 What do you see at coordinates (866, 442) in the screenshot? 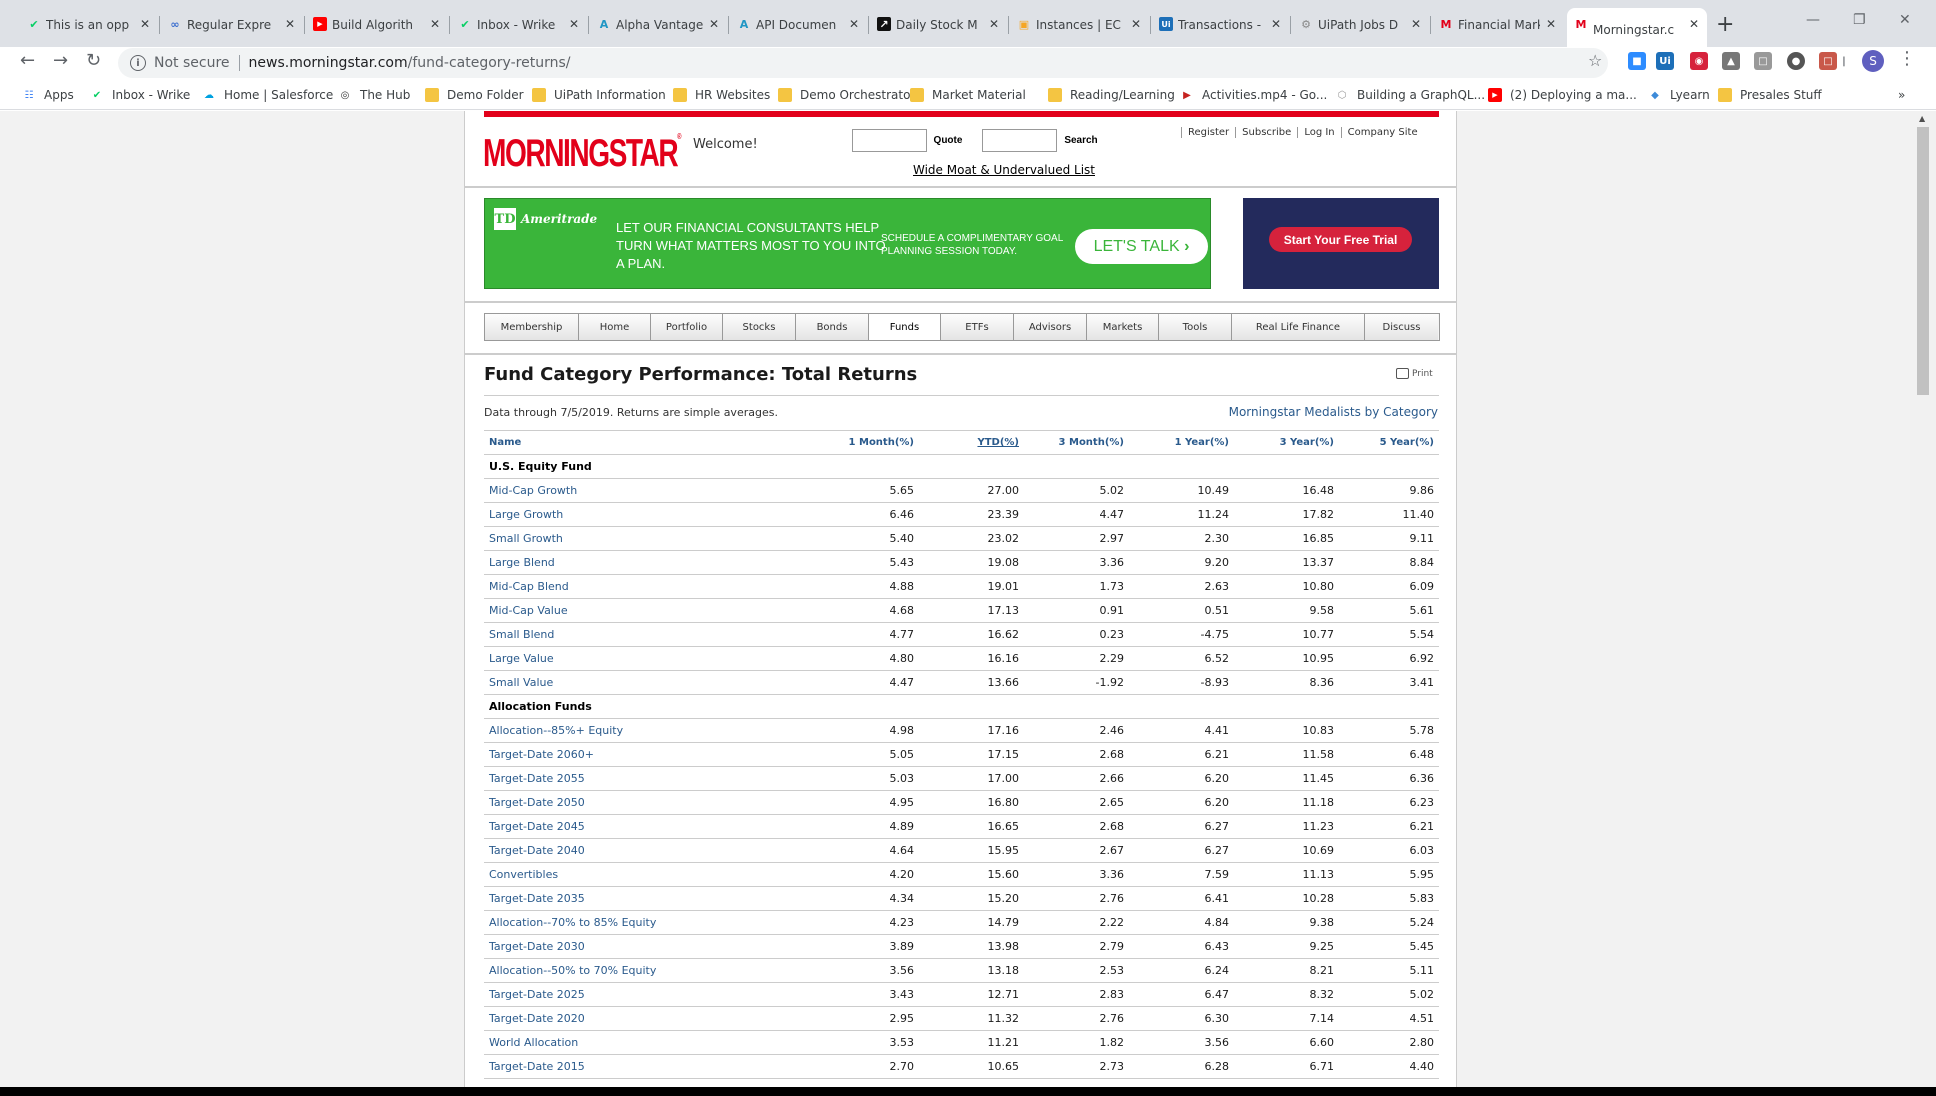
I see `column-header: 1 Month(%)` at bounding box center [866, 442].